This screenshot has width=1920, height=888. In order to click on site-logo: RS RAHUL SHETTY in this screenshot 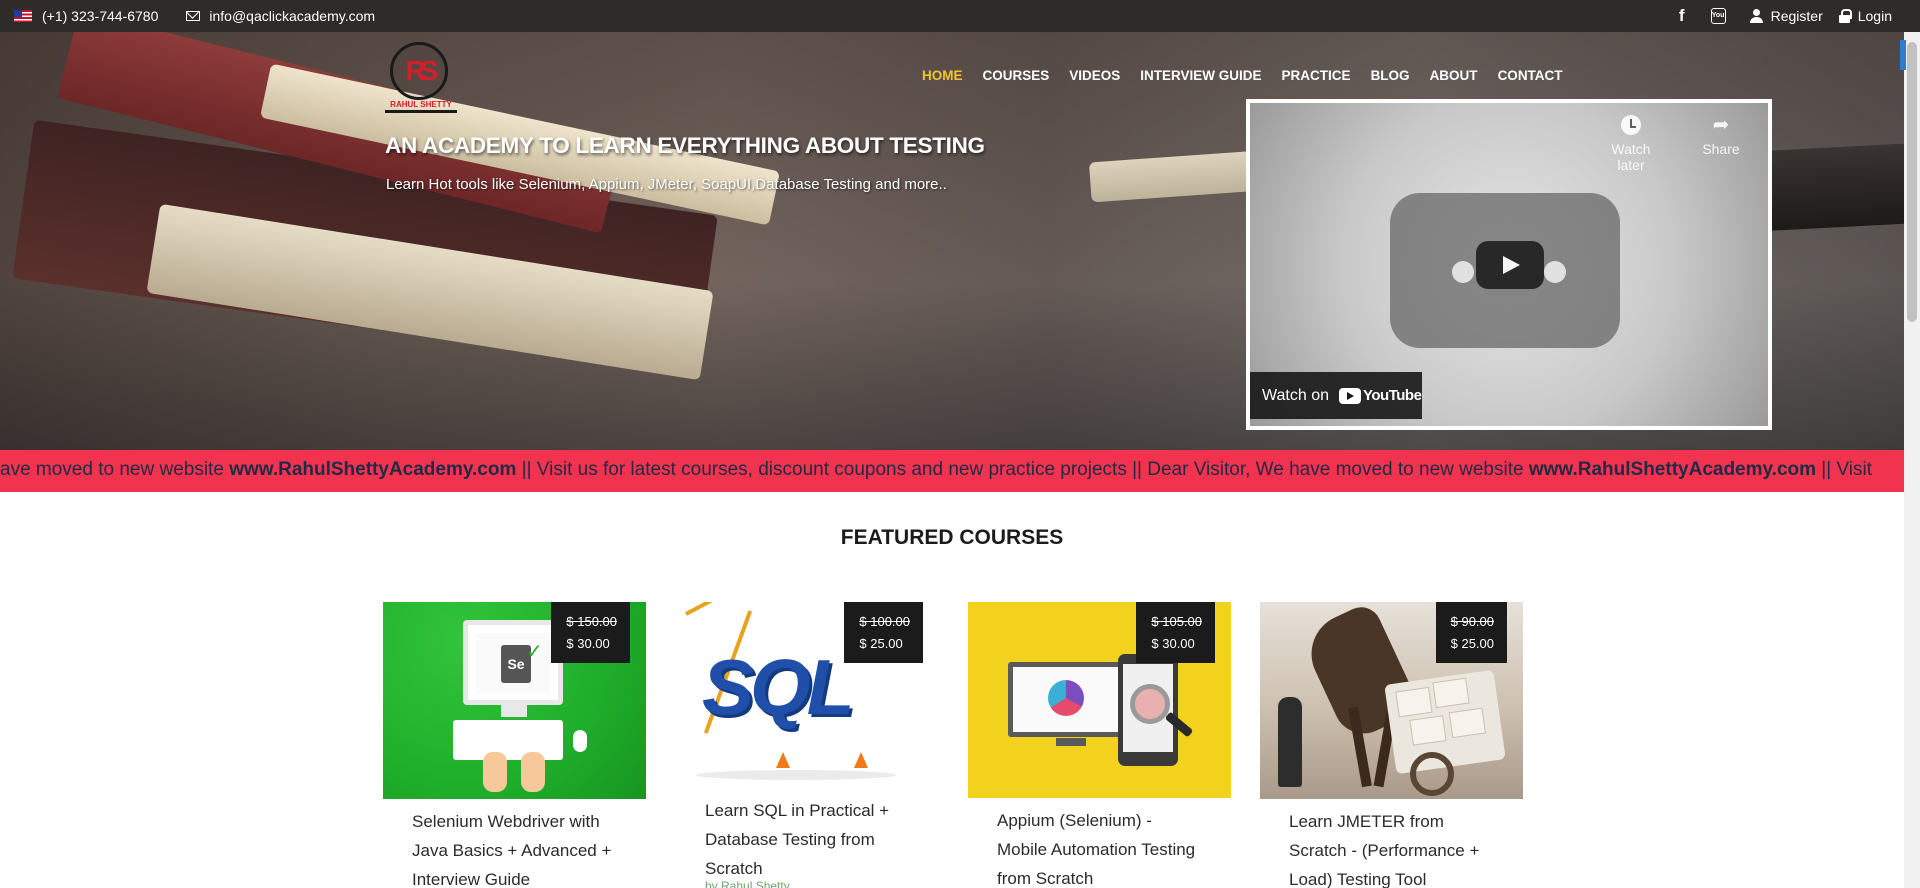, I will do `click(421, 78)`.